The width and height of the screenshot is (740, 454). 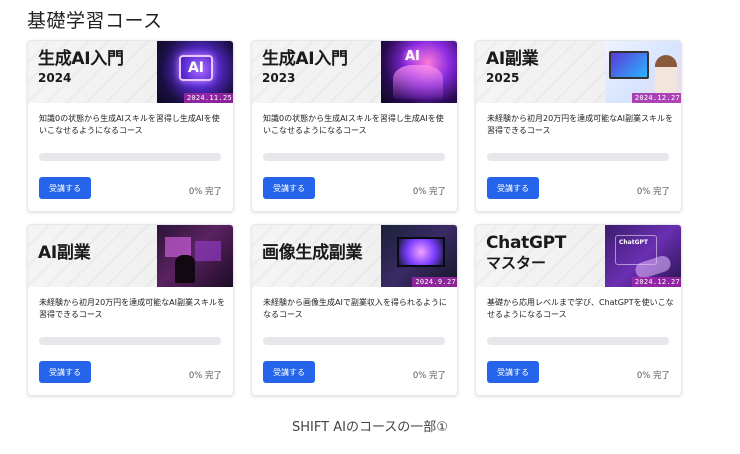 I want to click on course-thumbnail: AI 2024.11.25, so click(x=195, y=72).